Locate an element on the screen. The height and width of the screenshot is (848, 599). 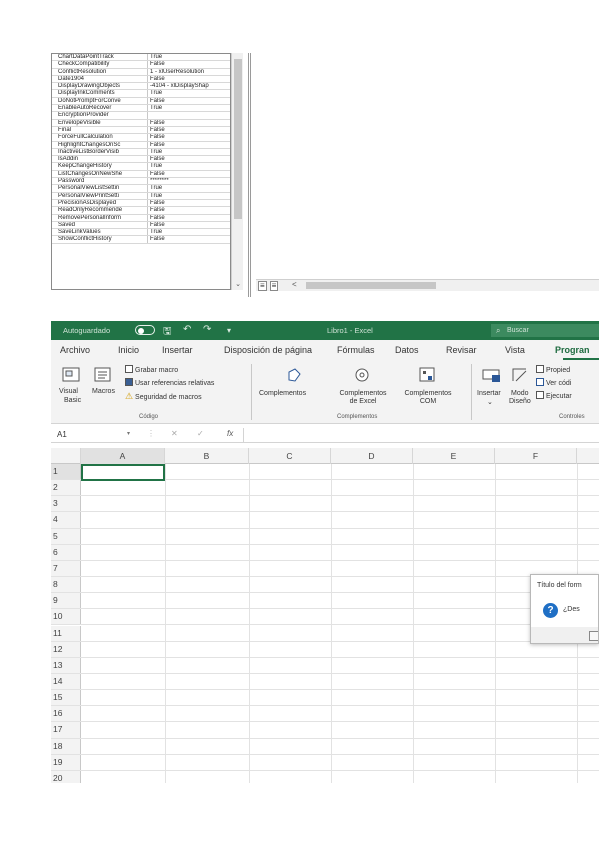
property-row: PersonalViewPrintSetti True is located at coordinates (141, 196).